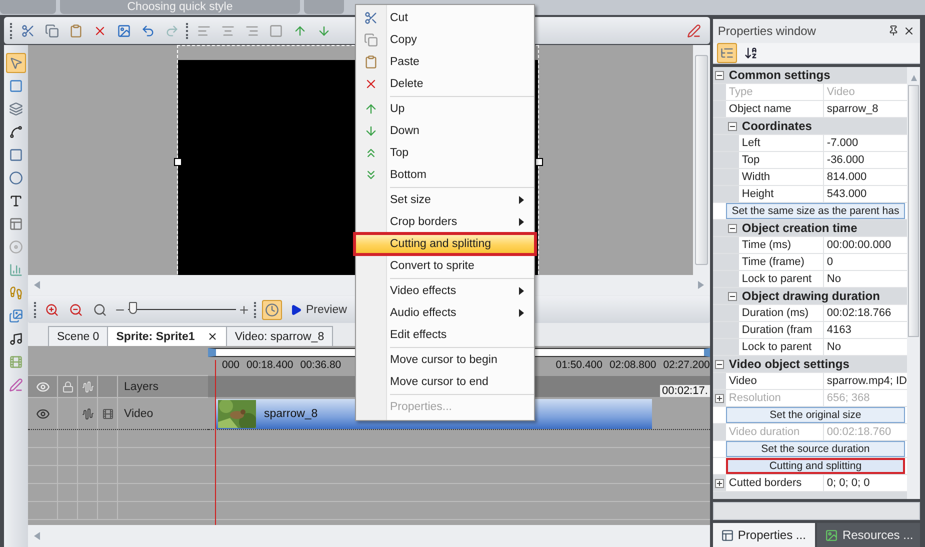 This screenshot has width=925, height=547. What do you see at coordinates (865, 92) in the screenshot?
I see `property-value: Video` at bounding box center [865, 92].